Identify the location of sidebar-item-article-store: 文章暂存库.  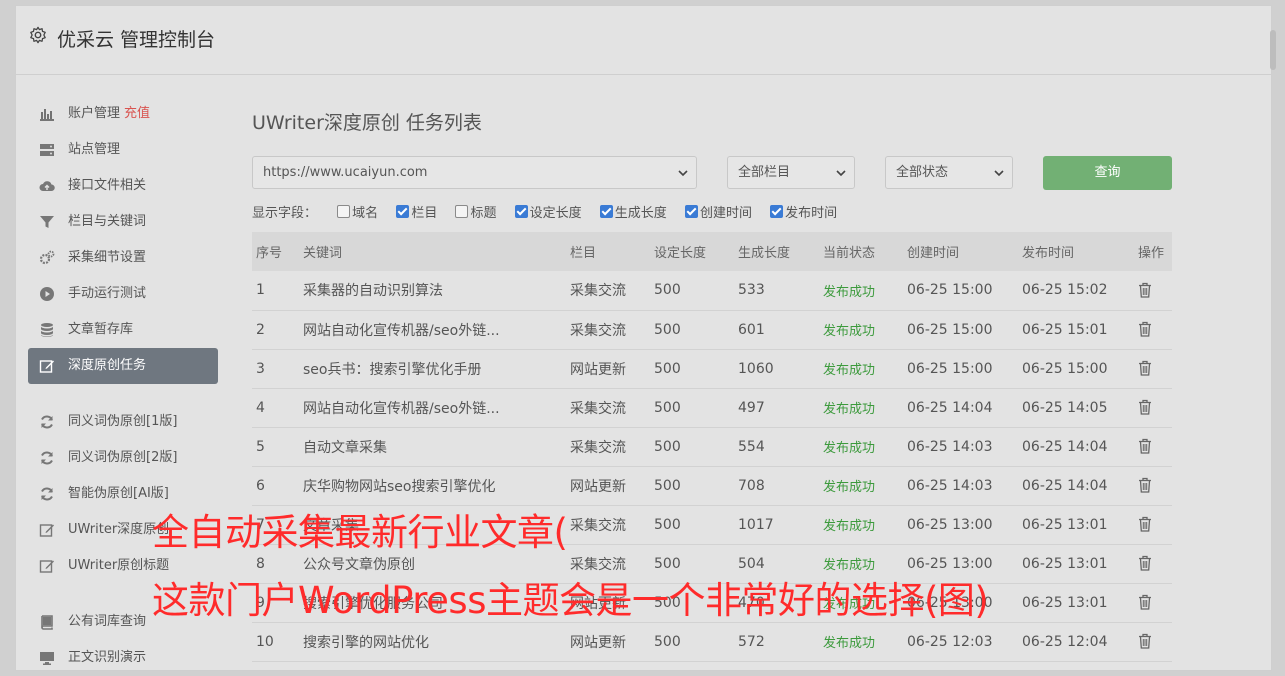
(123, 330).